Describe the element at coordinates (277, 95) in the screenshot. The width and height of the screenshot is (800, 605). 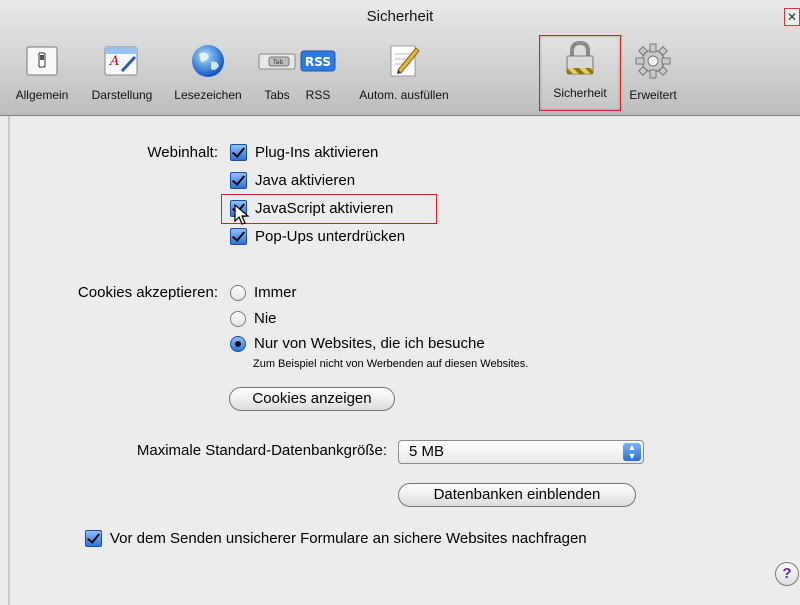
I see `toolbar-label: Tabs` at that location.